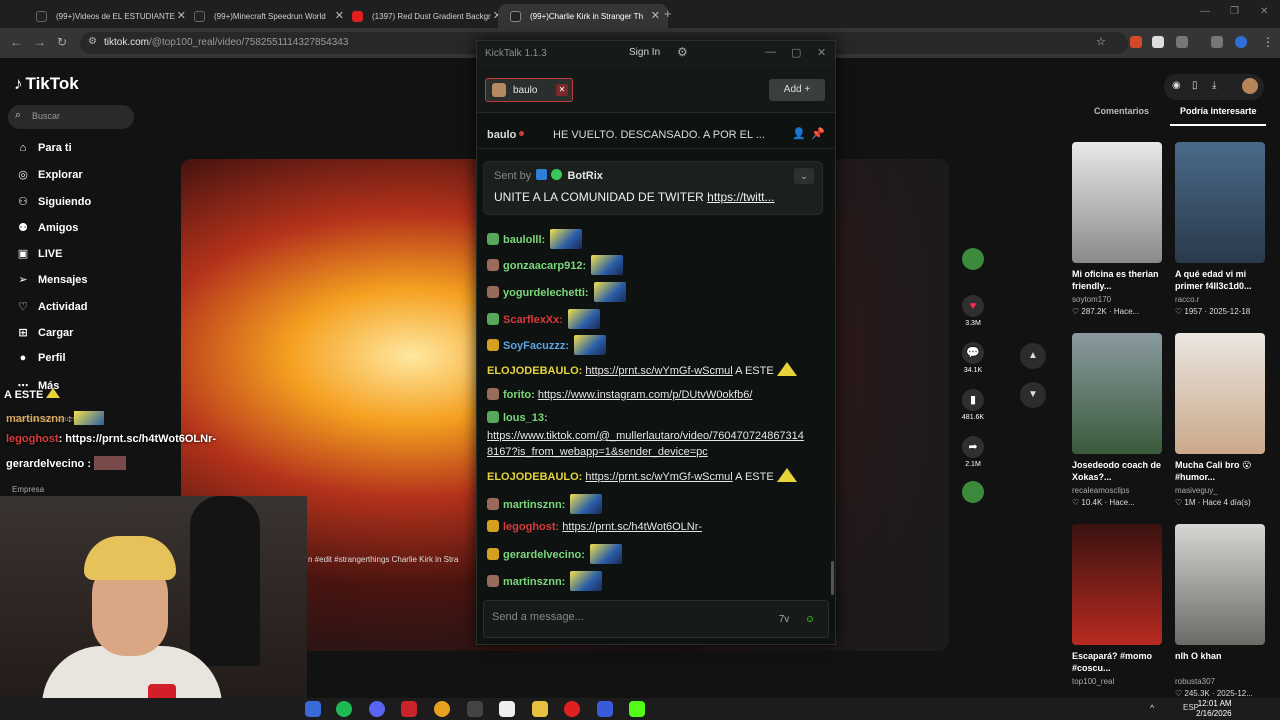 The image size is (1280, 720). Describe the element at coordinates (1214, 85) in the screenshot. I see `download-icon: ⤓` at that location.